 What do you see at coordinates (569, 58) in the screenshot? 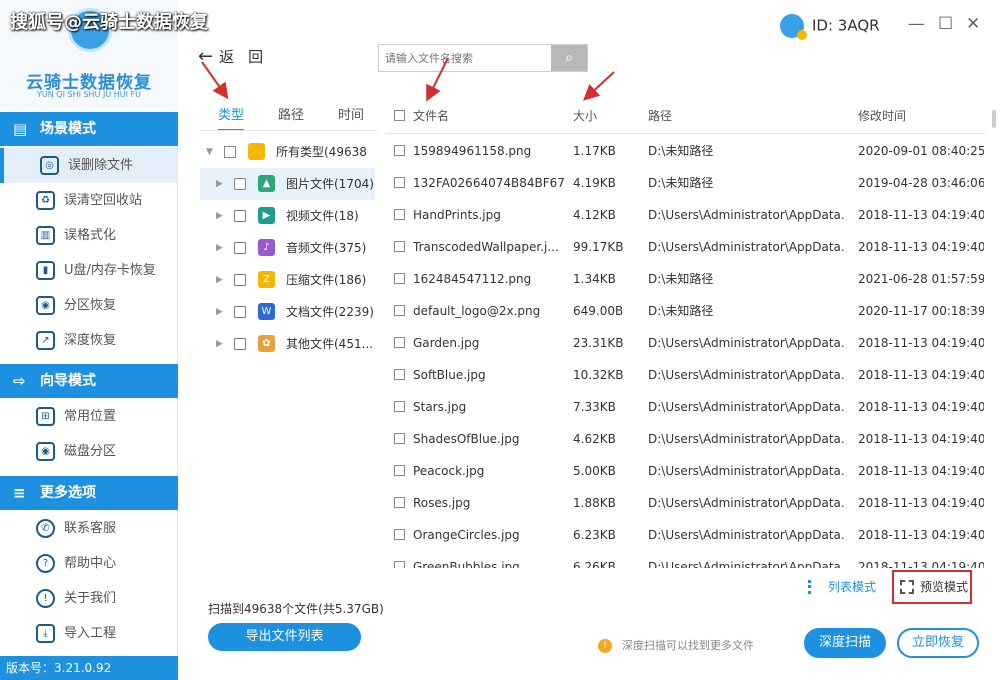
I see `search-button: ⌕` at bounding box center [569, 58].